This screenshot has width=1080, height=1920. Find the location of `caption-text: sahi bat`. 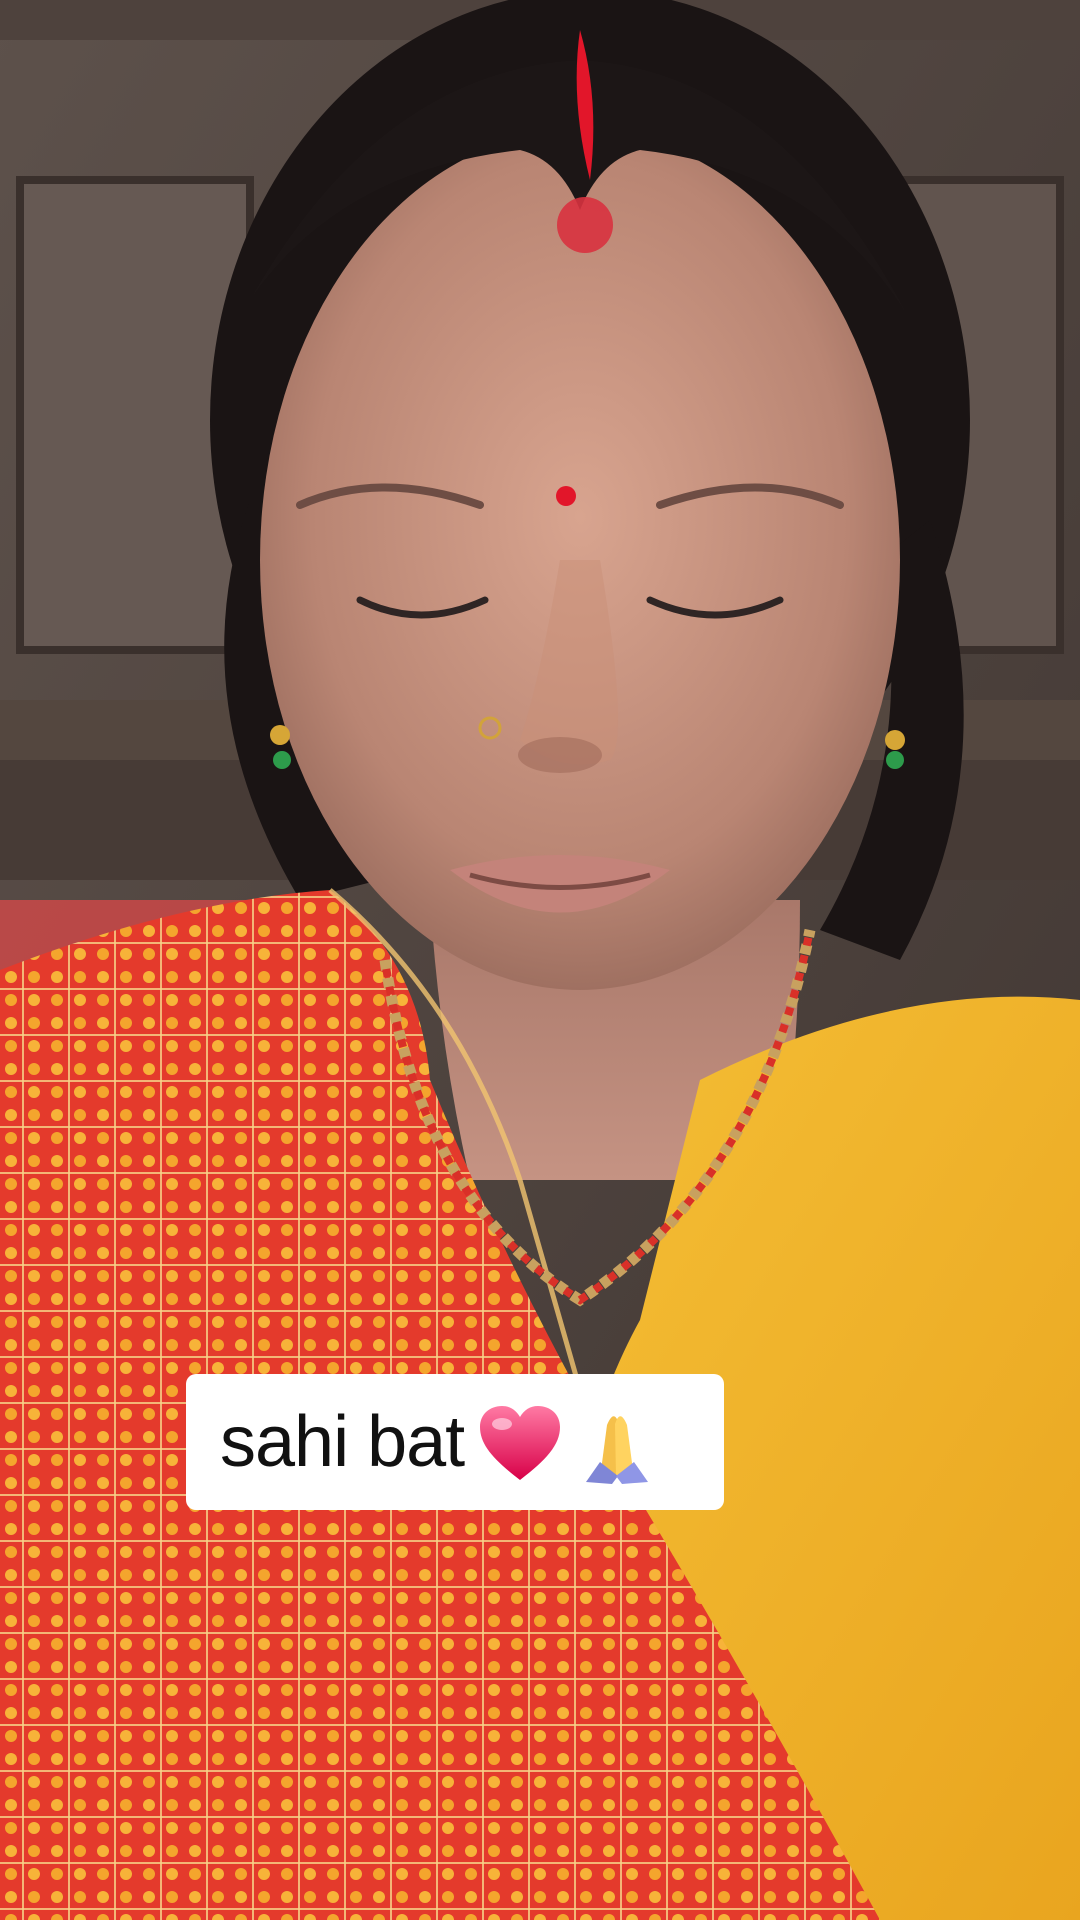

caption-text: sahi bat is located at coordinates (342, 1442).